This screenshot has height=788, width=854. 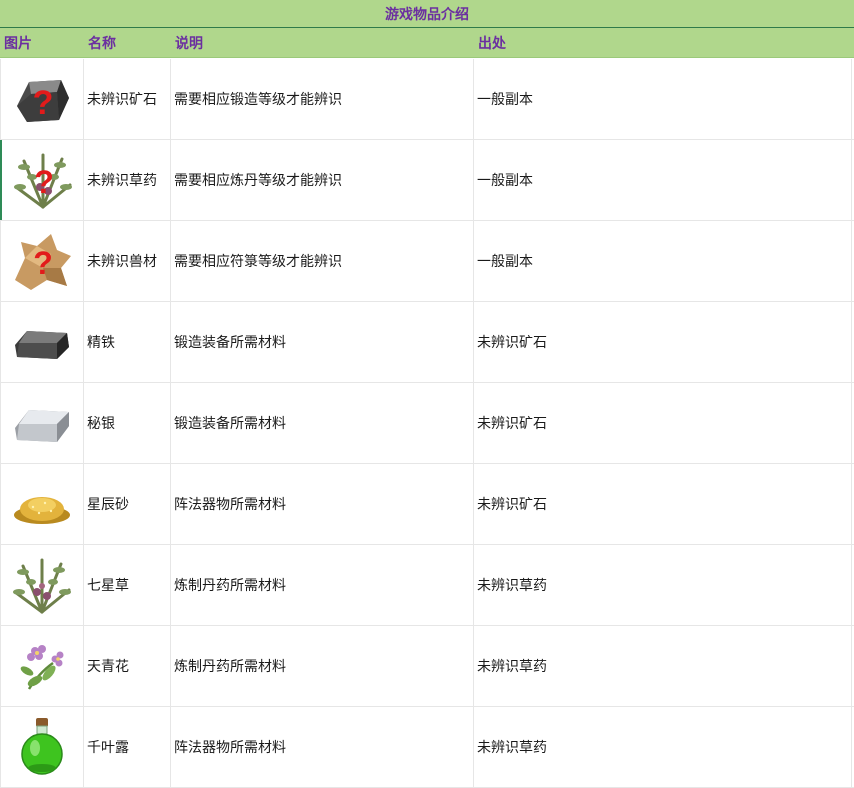 I want to click on item-name: 未辨识矿石, so click(x=127, y=99).